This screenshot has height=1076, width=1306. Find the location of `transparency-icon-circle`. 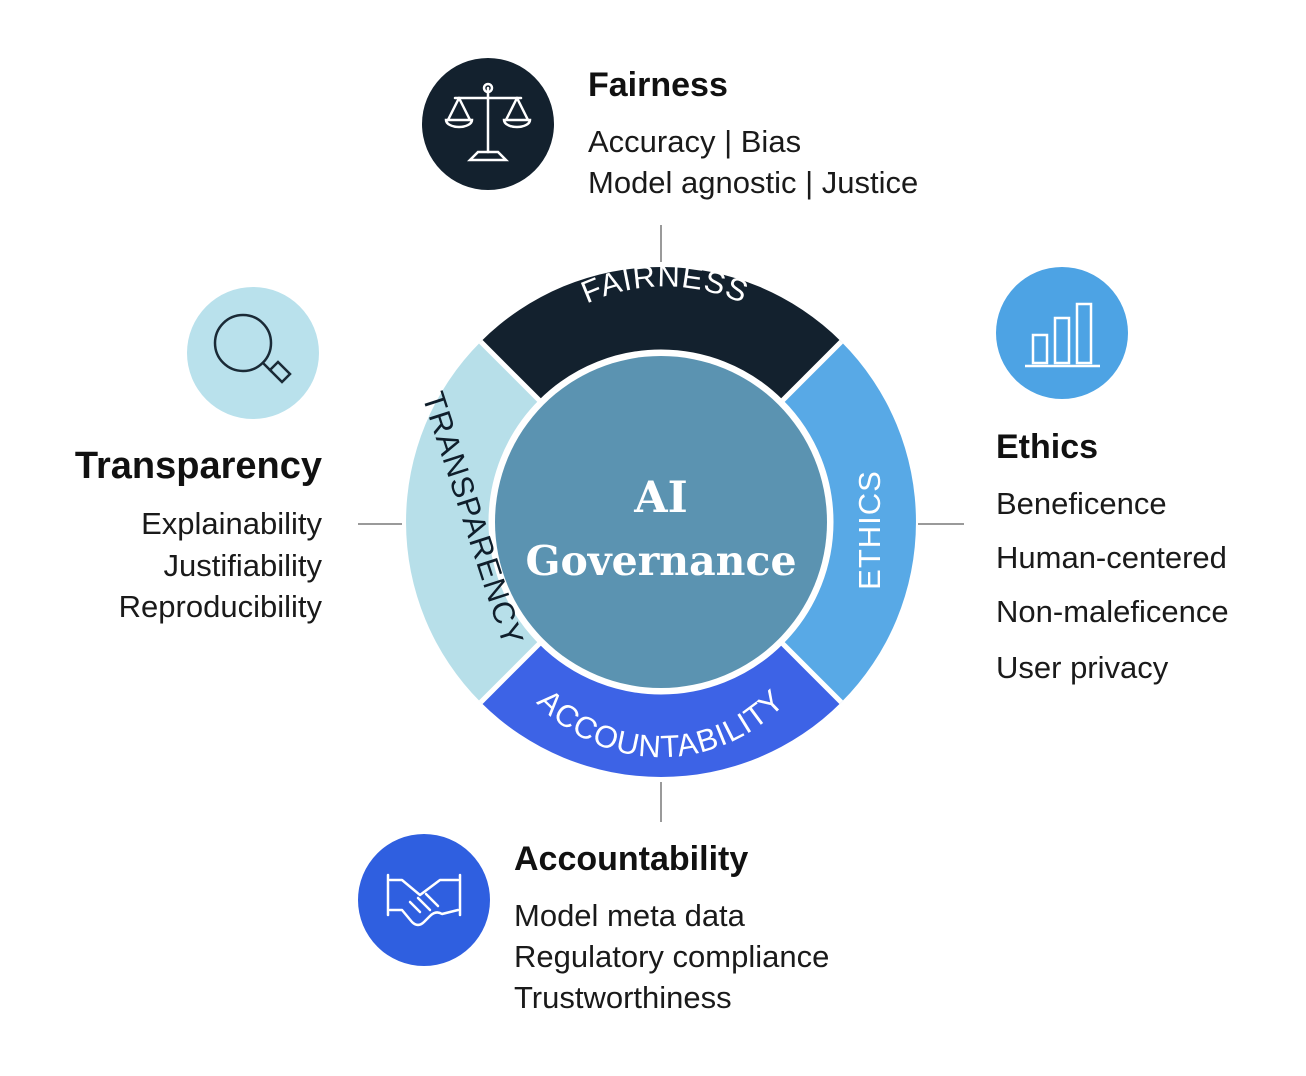

transparency-icon-circle is located at coordinates (253, 353).